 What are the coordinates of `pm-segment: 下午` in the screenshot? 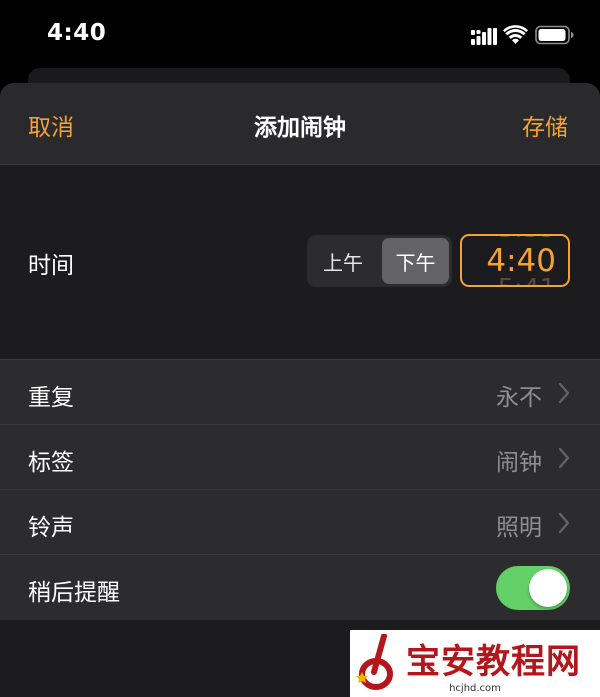 It's located at (415, 261).